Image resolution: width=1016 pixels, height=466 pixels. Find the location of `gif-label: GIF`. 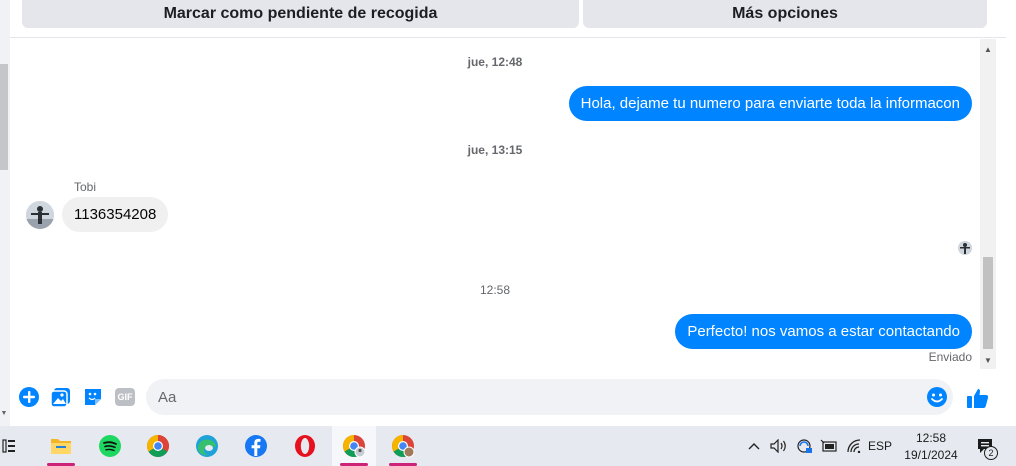

gif-label: GIF is located at coordinates (125, 397).